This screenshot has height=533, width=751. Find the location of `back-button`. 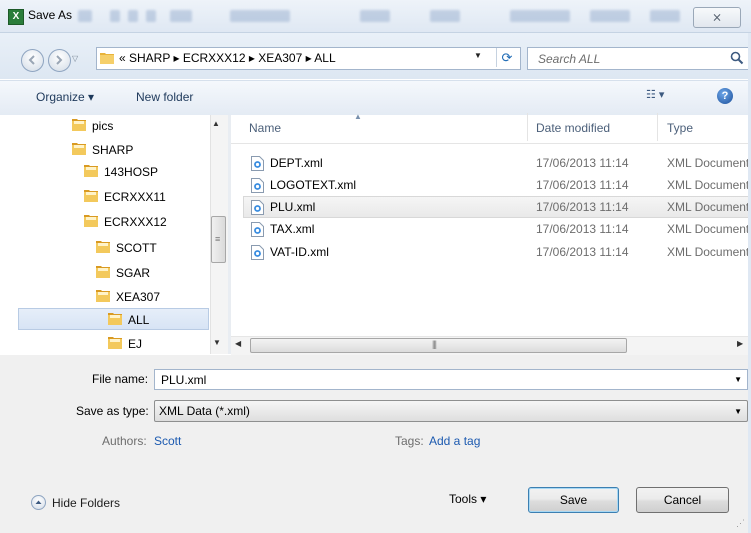

back-button is located at coordinates (32, 60).